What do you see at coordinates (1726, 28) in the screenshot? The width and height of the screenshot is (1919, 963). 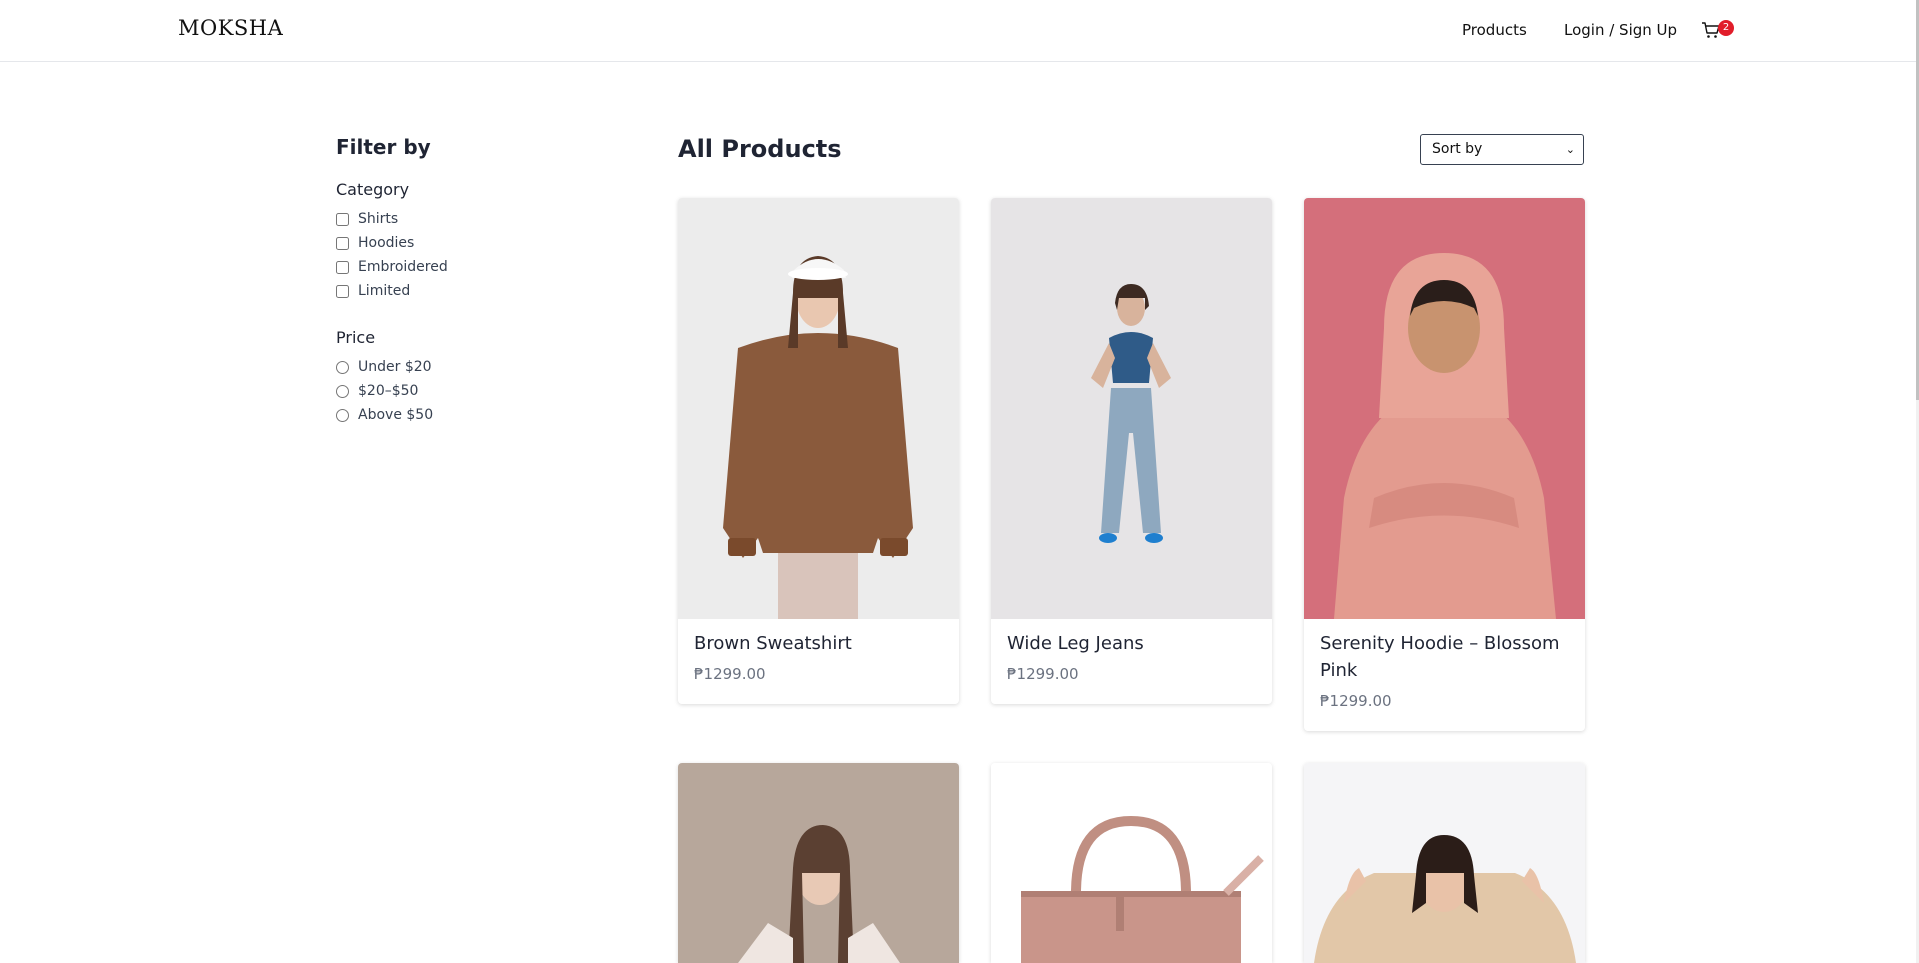 I see `cart-count-badge: 2` at bounding box center [1726, 28].